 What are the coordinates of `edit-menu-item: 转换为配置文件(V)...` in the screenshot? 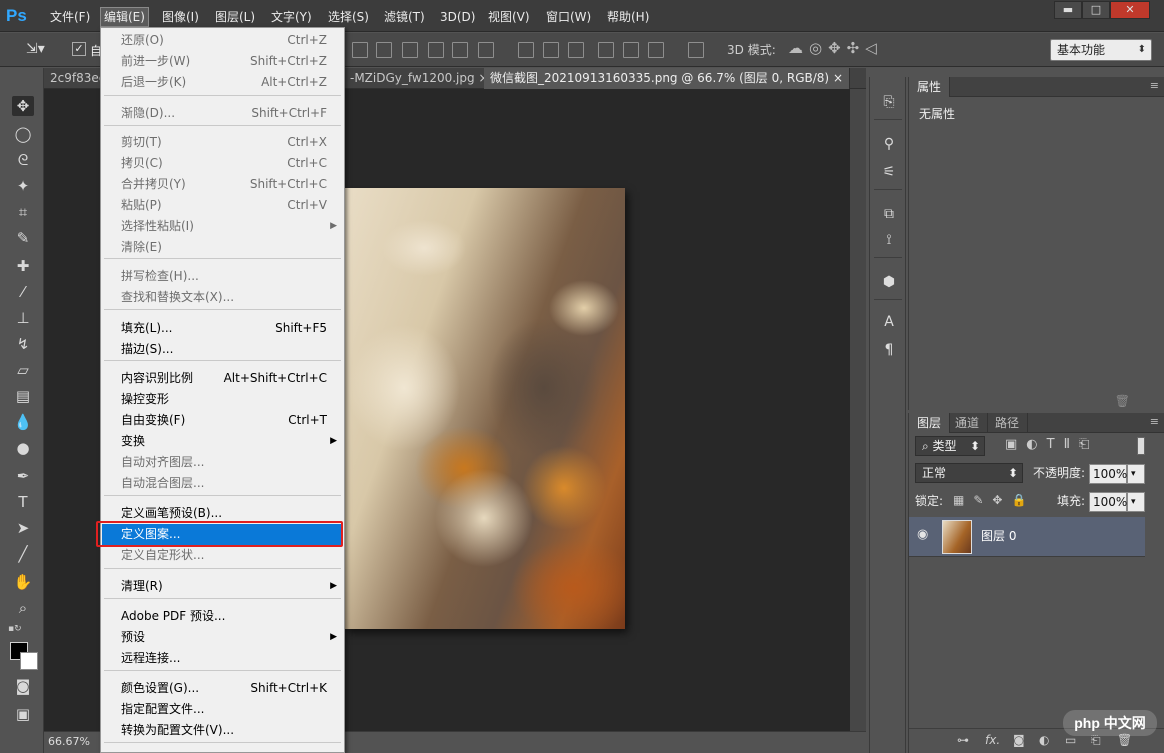 It's located at (222, 730).